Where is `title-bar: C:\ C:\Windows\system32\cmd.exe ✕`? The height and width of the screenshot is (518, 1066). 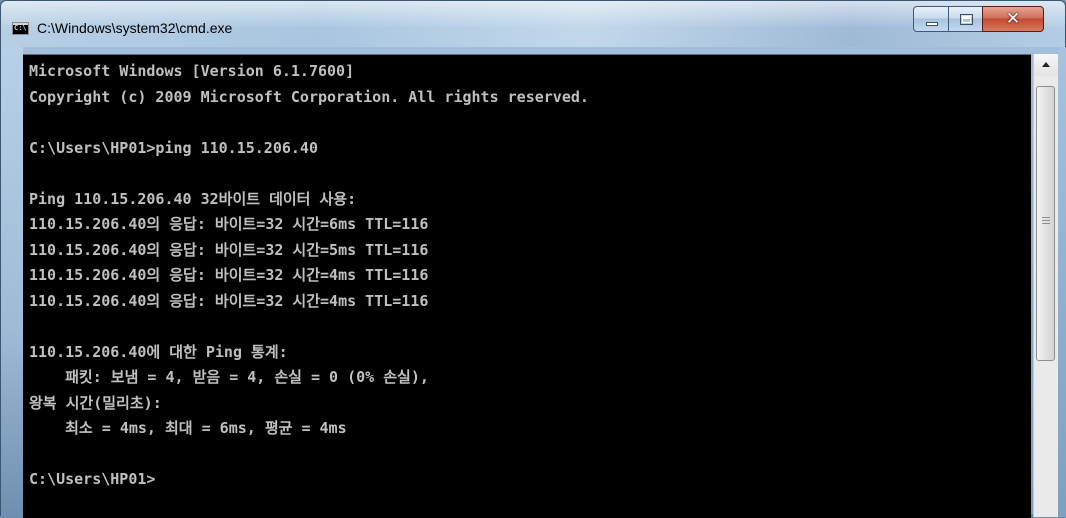 title-bar: C:\ C:\Windows\system32\cmd.exe ✕ is located at coordinates (533, 24).